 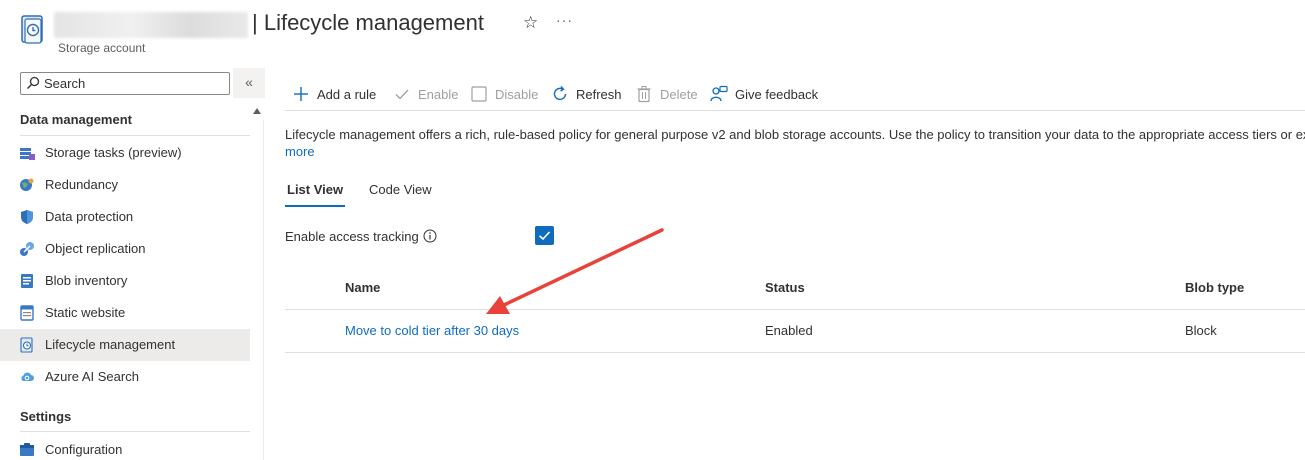 I want to click on enable-button: Enable, so click(x=425, y=94).